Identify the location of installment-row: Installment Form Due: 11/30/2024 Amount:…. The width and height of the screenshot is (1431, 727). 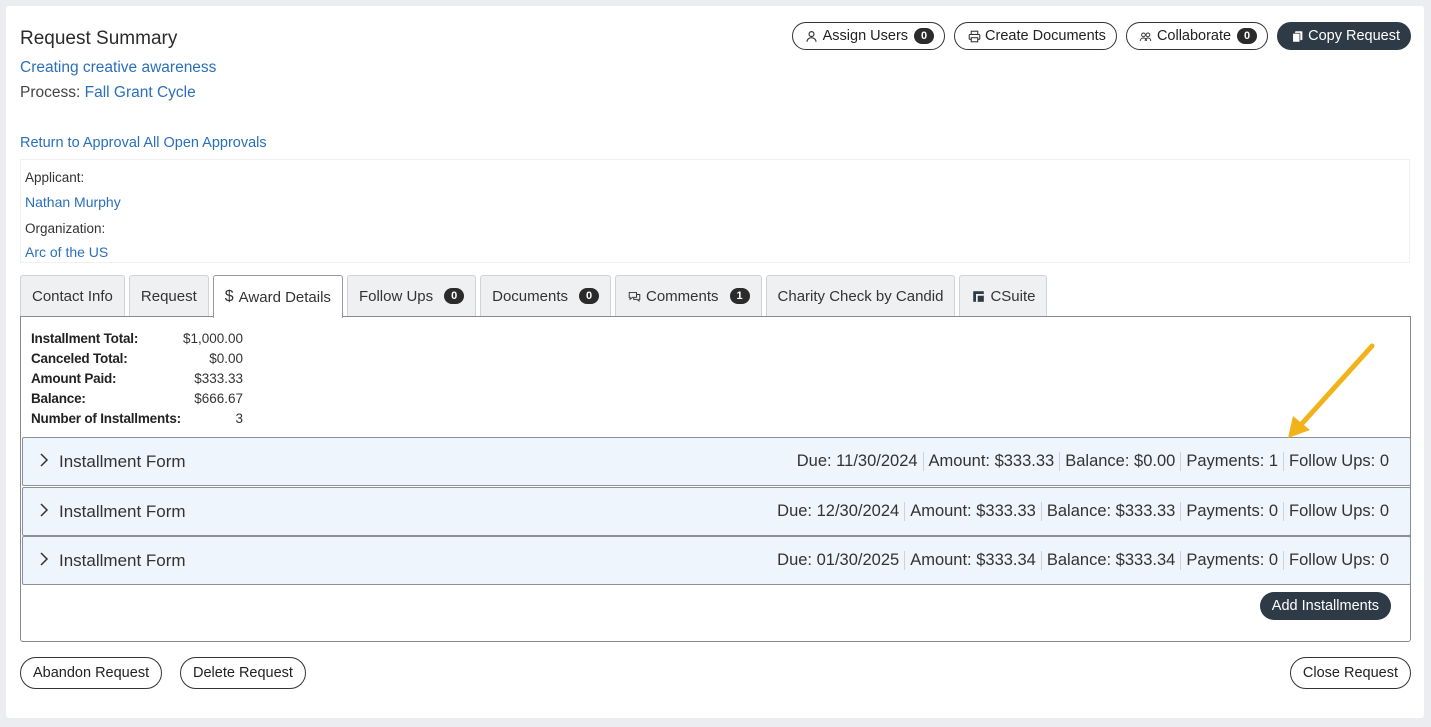
(716, 461).